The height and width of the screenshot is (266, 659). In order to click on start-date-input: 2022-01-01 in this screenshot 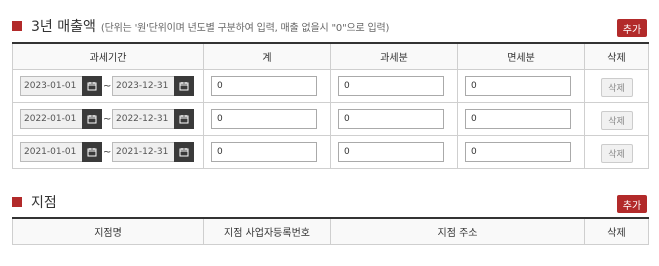, I will do `click(51, 119)`.